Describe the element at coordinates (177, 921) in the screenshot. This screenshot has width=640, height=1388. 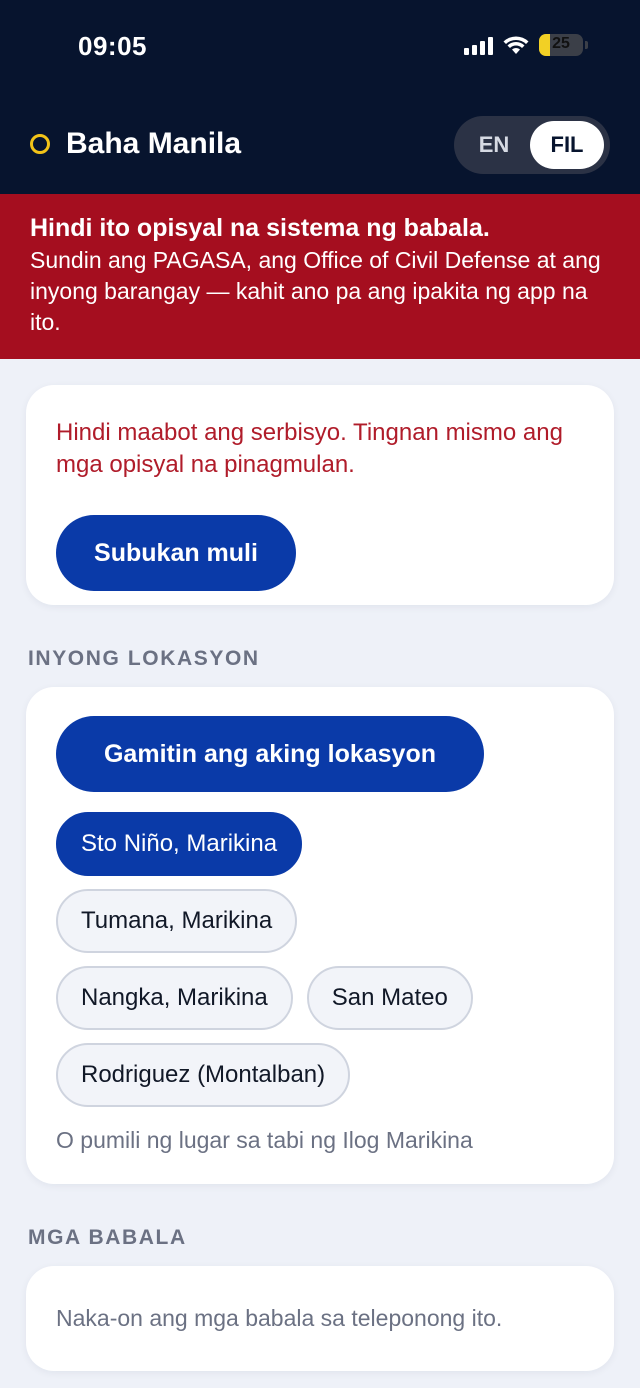
I see `location-chip-tumana: Tumana, Marikina` at that location.